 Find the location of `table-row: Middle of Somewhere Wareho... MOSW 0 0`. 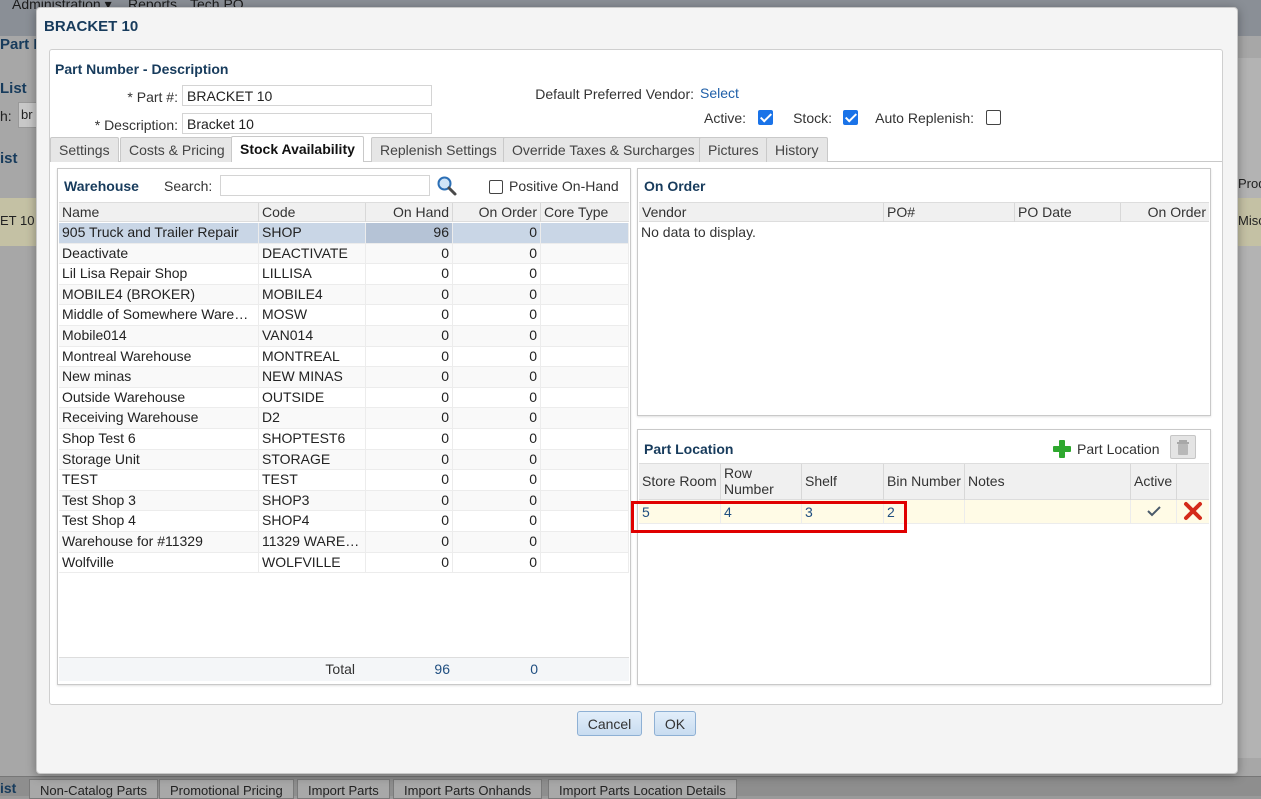

table-row: Middle of Somewhere Wareho... MOSW 0 0 is located at coordinates (344, 315).